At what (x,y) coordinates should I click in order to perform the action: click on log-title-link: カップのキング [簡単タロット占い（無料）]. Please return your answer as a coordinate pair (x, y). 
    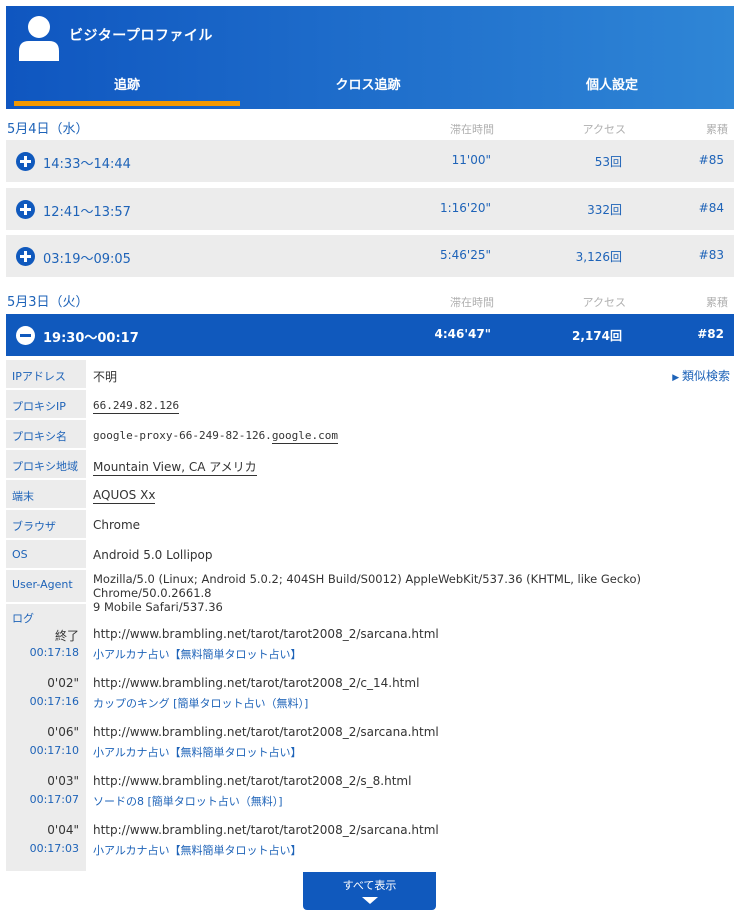
    Looking at the image, I should click on (200, 703).